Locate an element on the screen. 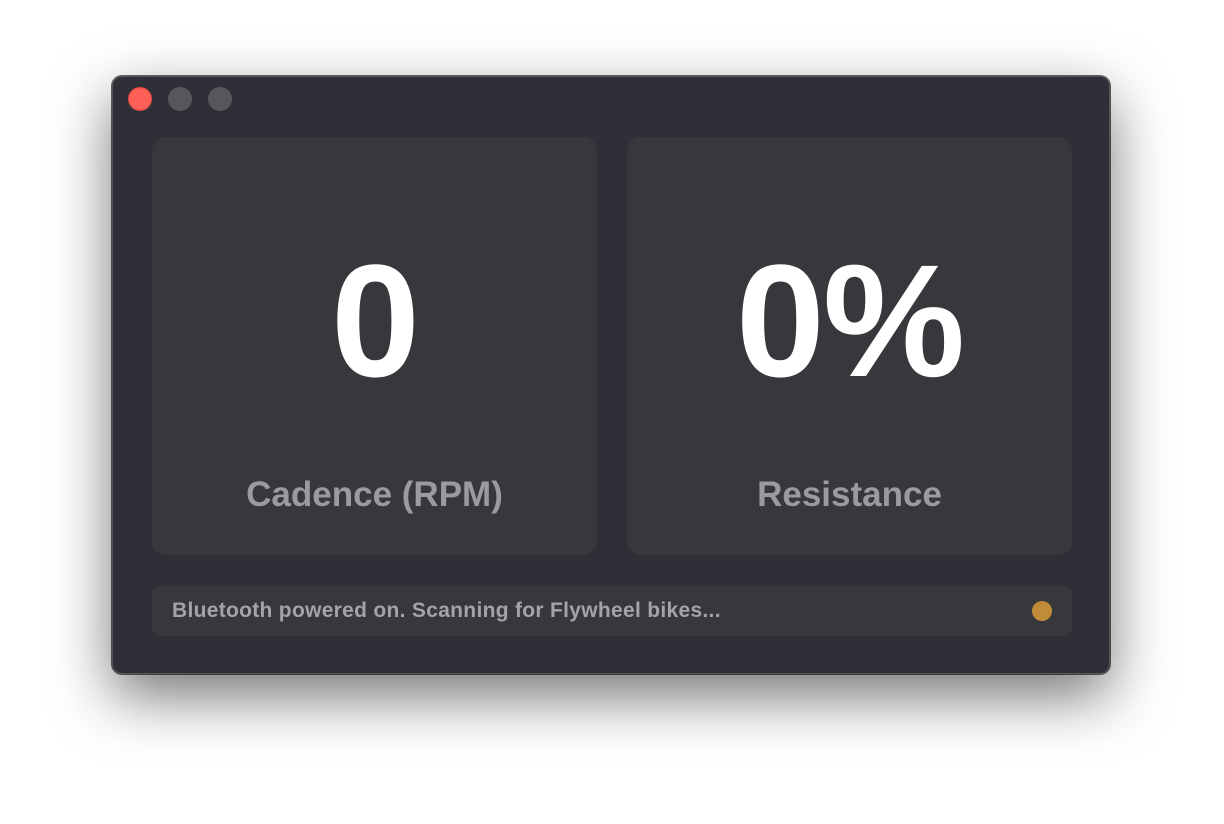  resistance-value: 0% is located at coordinates (850, 320).